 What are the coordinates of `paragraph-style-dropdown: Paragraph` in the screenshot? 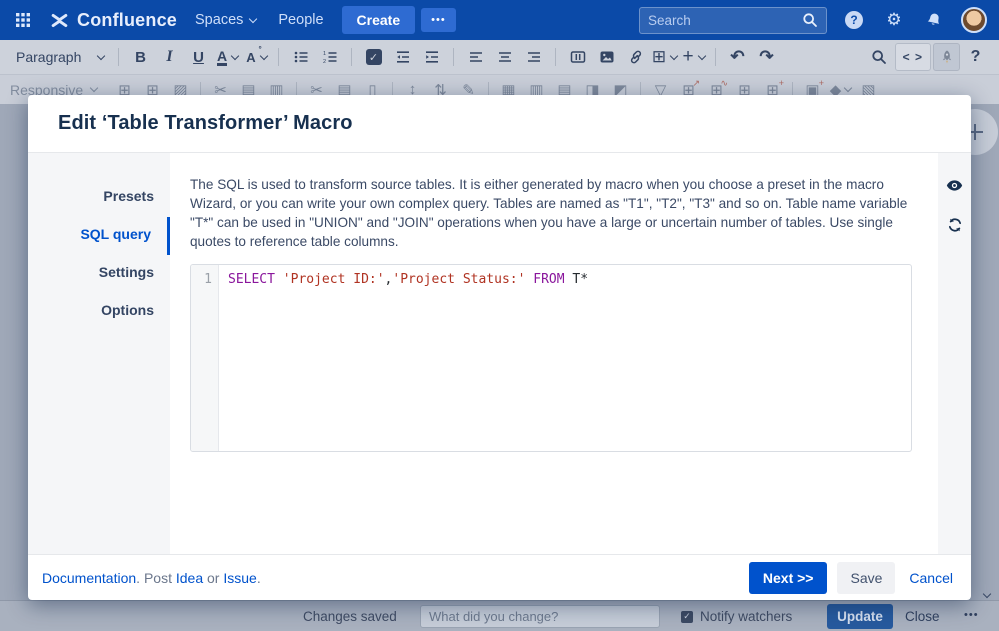 It's located at (60, 57).